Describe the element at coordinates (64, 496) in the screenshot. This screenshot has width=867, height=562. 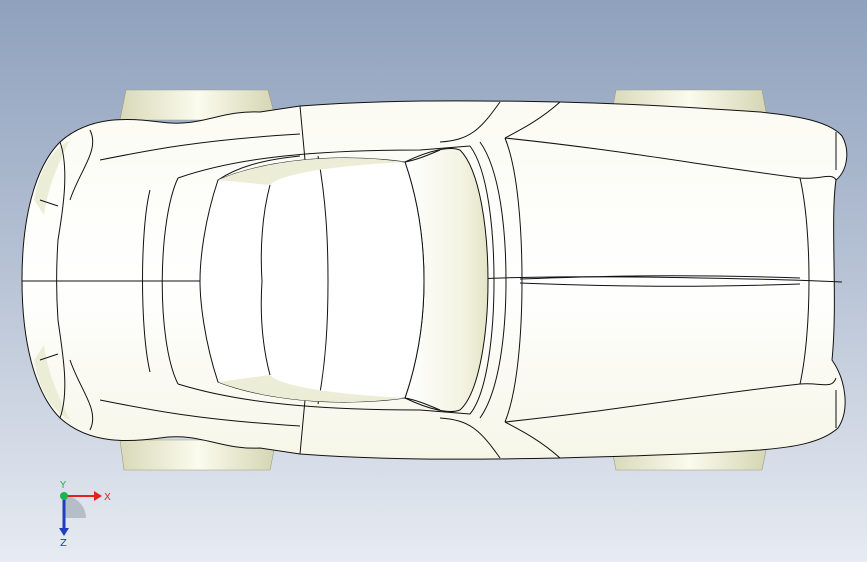
I see `y-axis-dot` at that location.